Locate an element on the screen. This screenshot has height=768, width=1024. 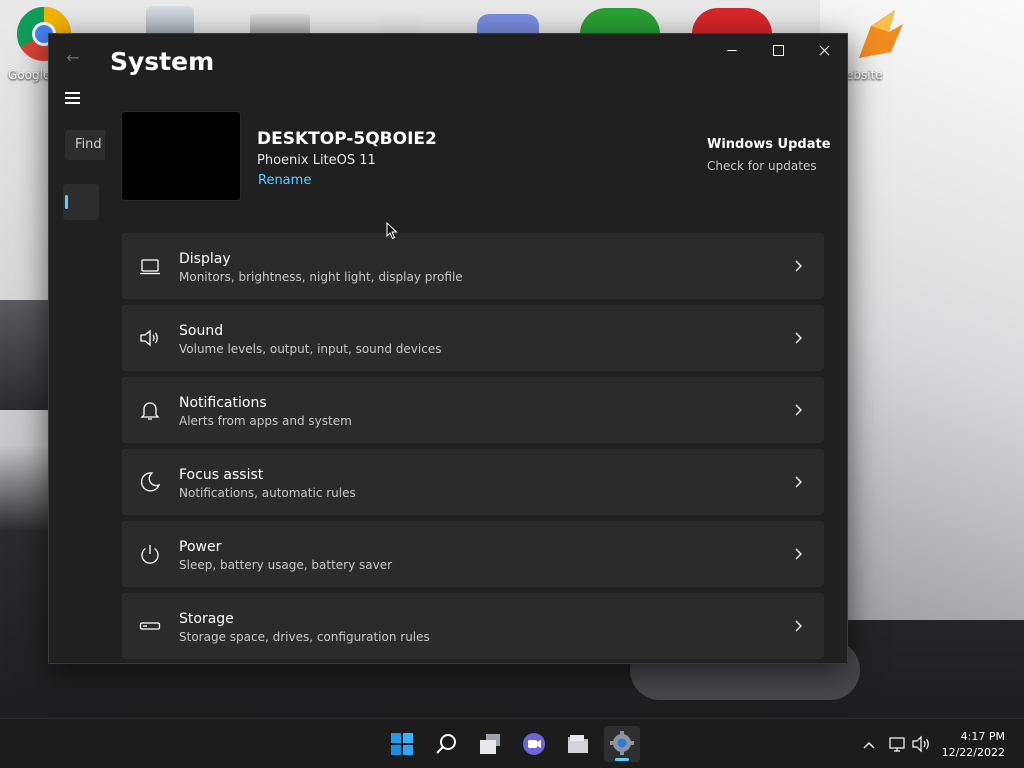
clock-date: 12/22/2022 is located at coordinates (973, 752).